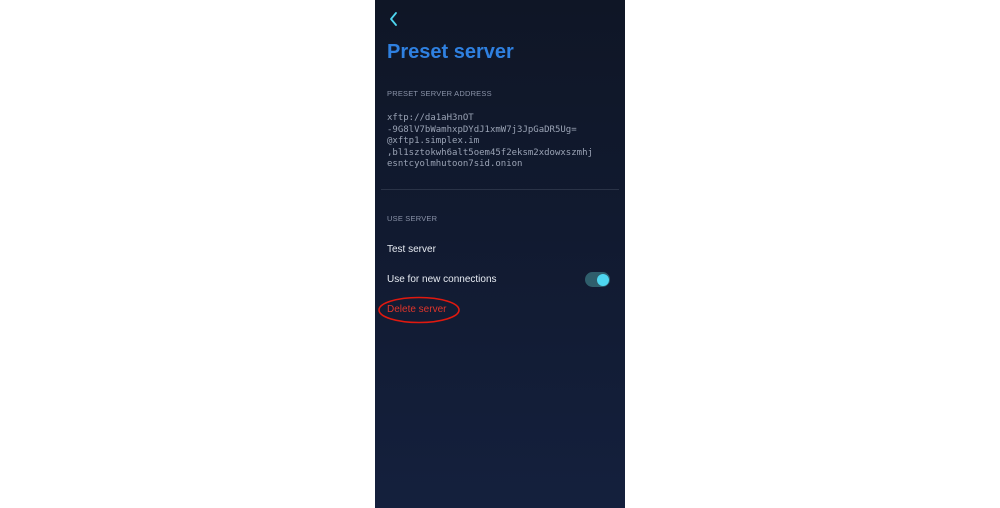 The height and width of the screenshot is (508, 1000). What do you see at coordinates (412, 218) in the screenshot?
I see `use-server-section-header: USE SERVER` at bounding box center [412, 218].